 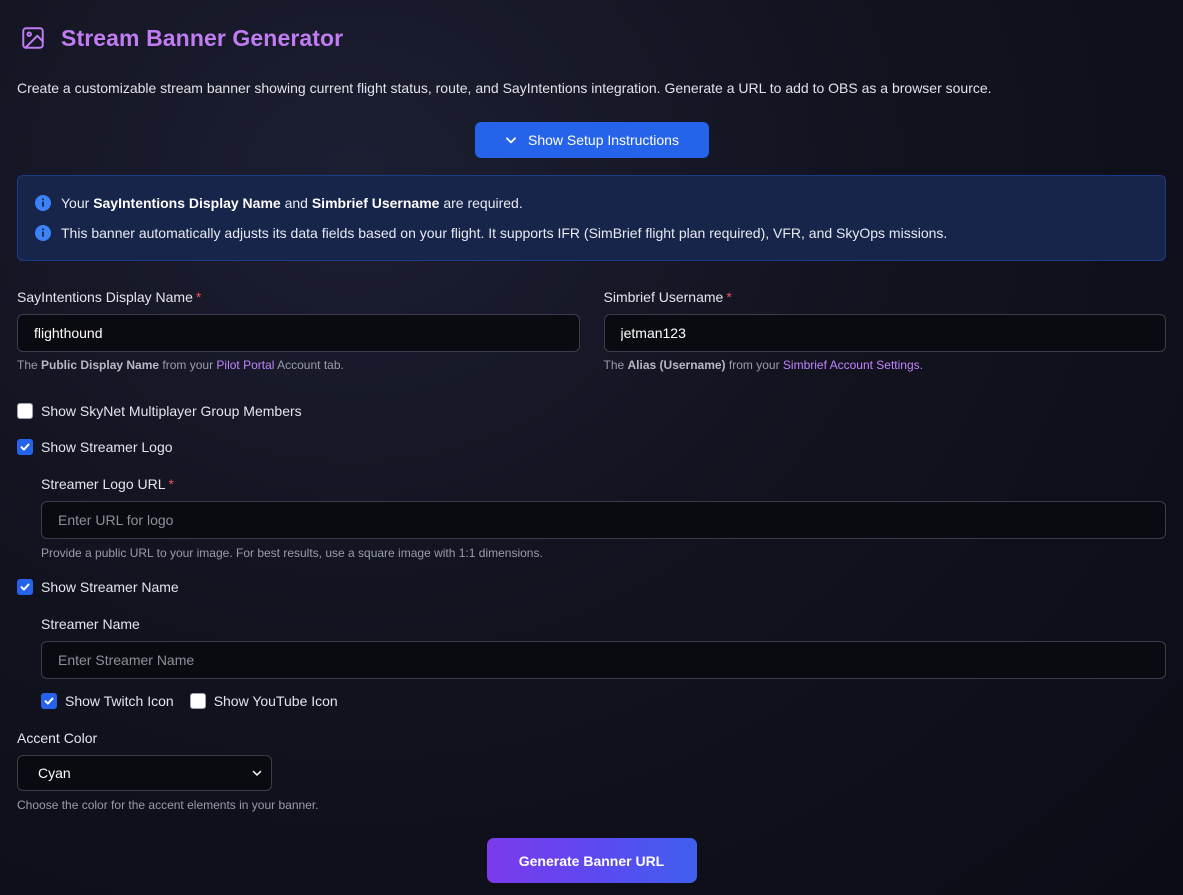 I want to click on skynet-checkbox, so click(x=25, y=411).